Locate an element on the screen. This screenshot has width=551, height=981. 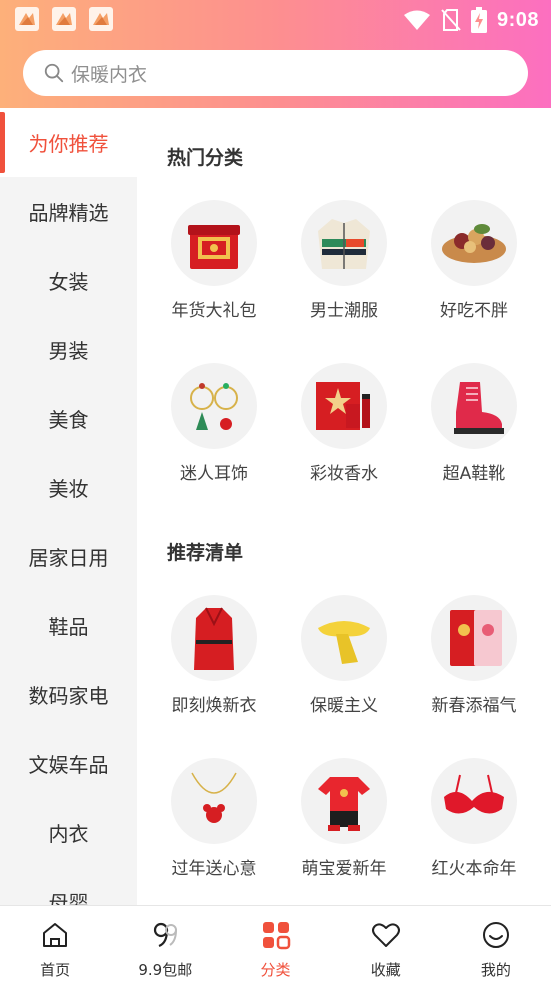
tab-label: 9.9包邮 is located at coordinates (165, 970).